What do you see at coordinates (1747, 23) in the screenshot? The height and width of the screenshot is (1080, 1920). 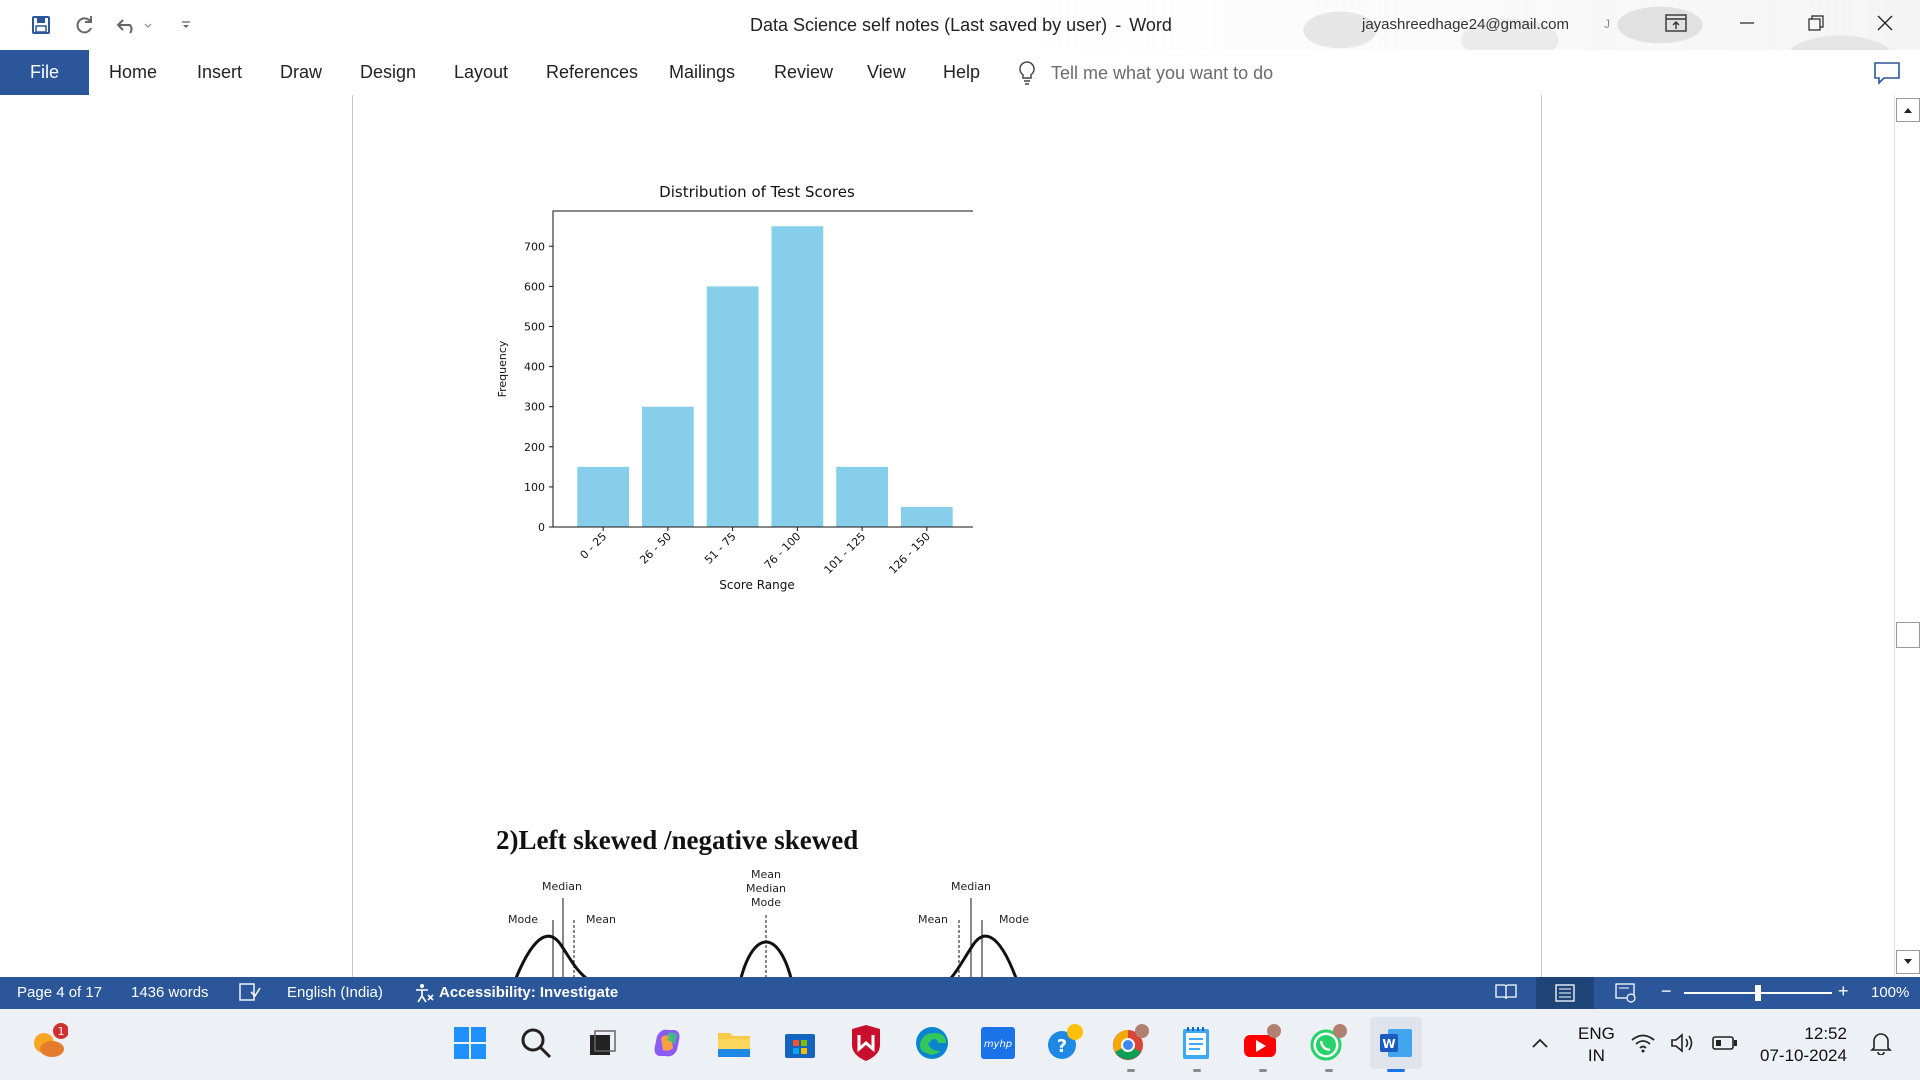 I see `minimize-icon` at bounding box center [1747, 23].